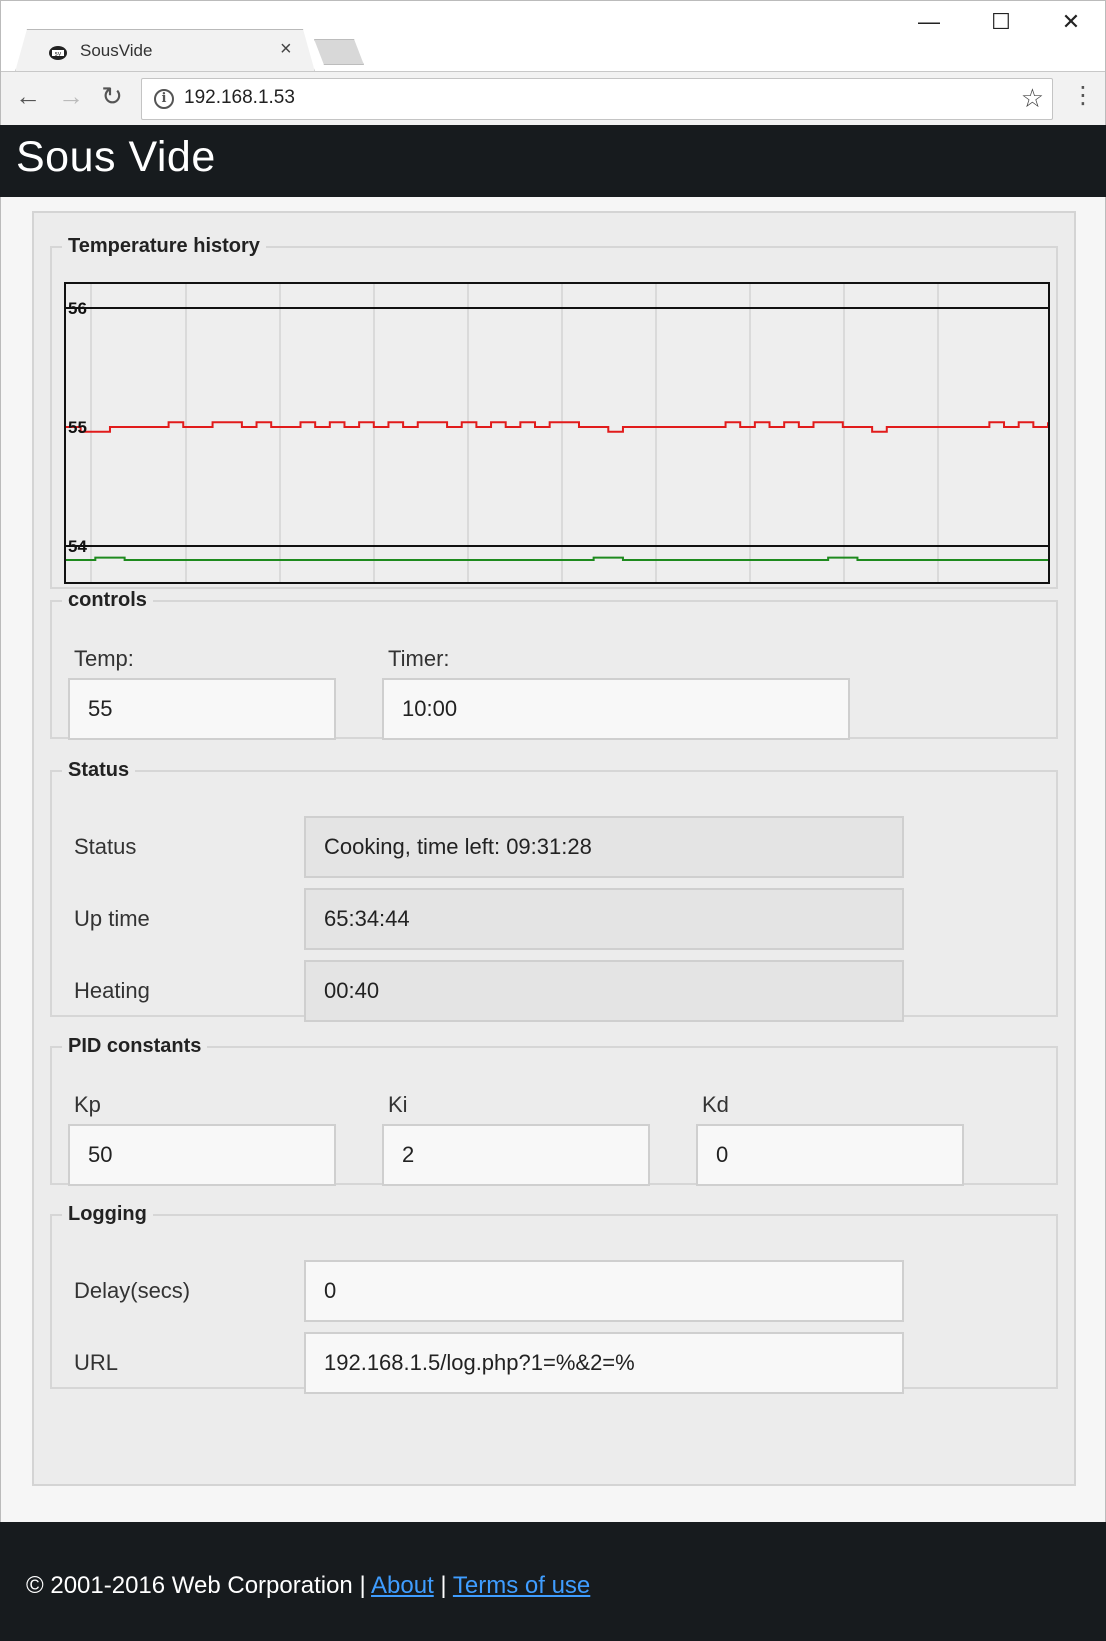  I want to click on about-link: About, so click(402, 1585).